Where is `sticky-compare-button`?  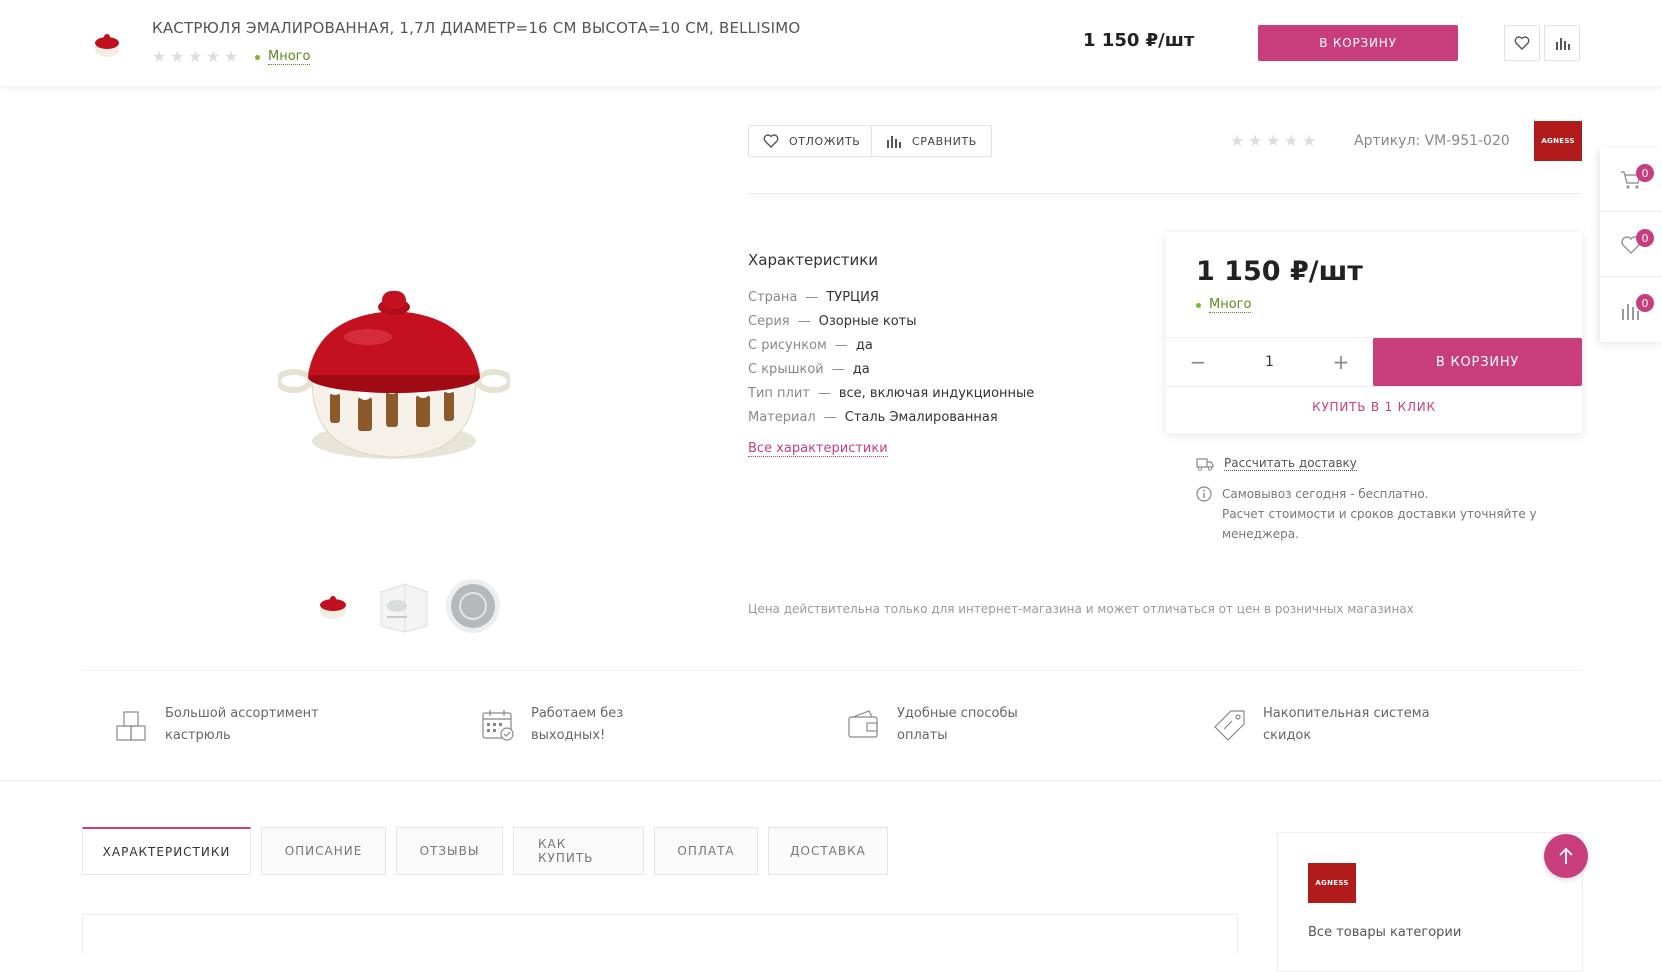
sticky-compare-button is located at coordinates (1562, 43).